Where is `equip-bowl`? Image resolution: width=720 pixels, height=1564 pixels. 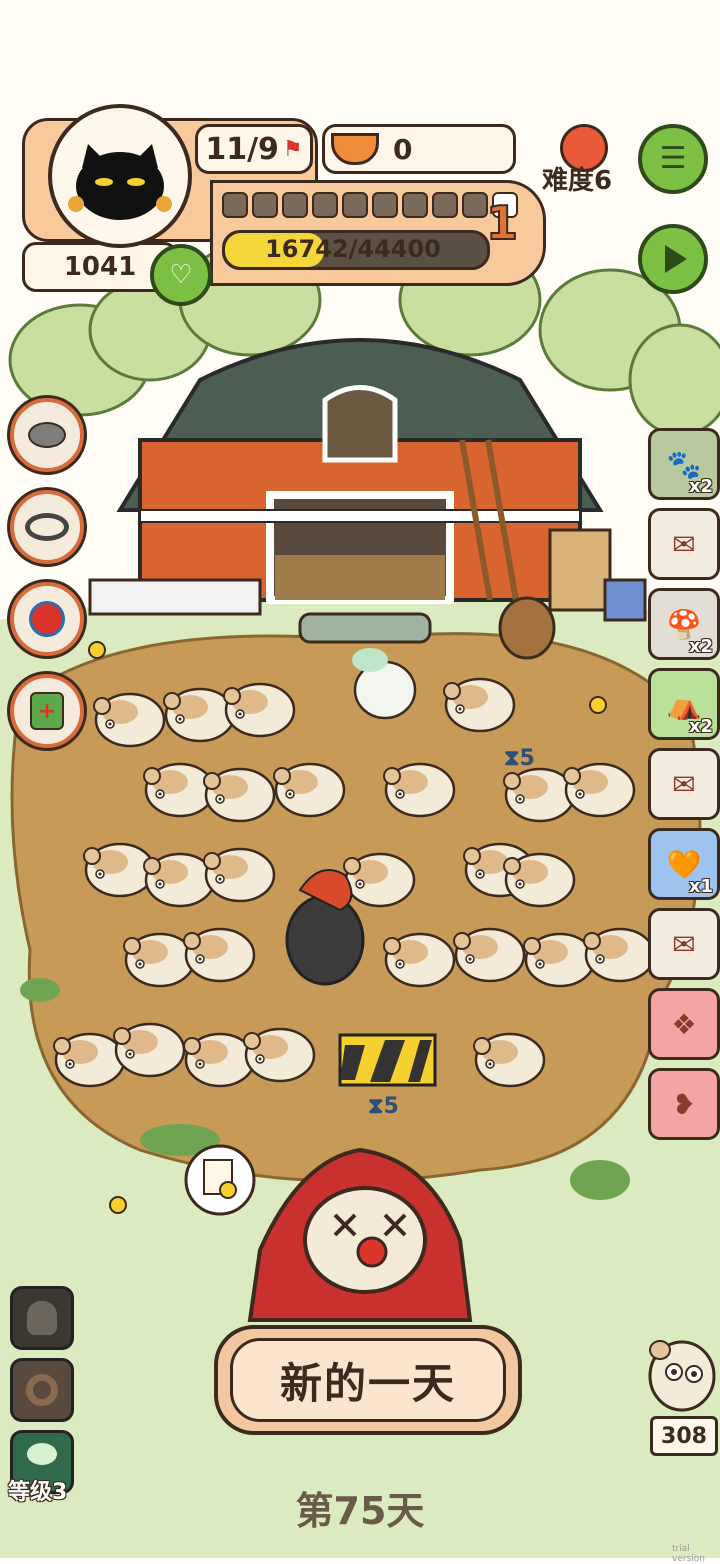 equip-bowl is located at coordinates (47, 435).